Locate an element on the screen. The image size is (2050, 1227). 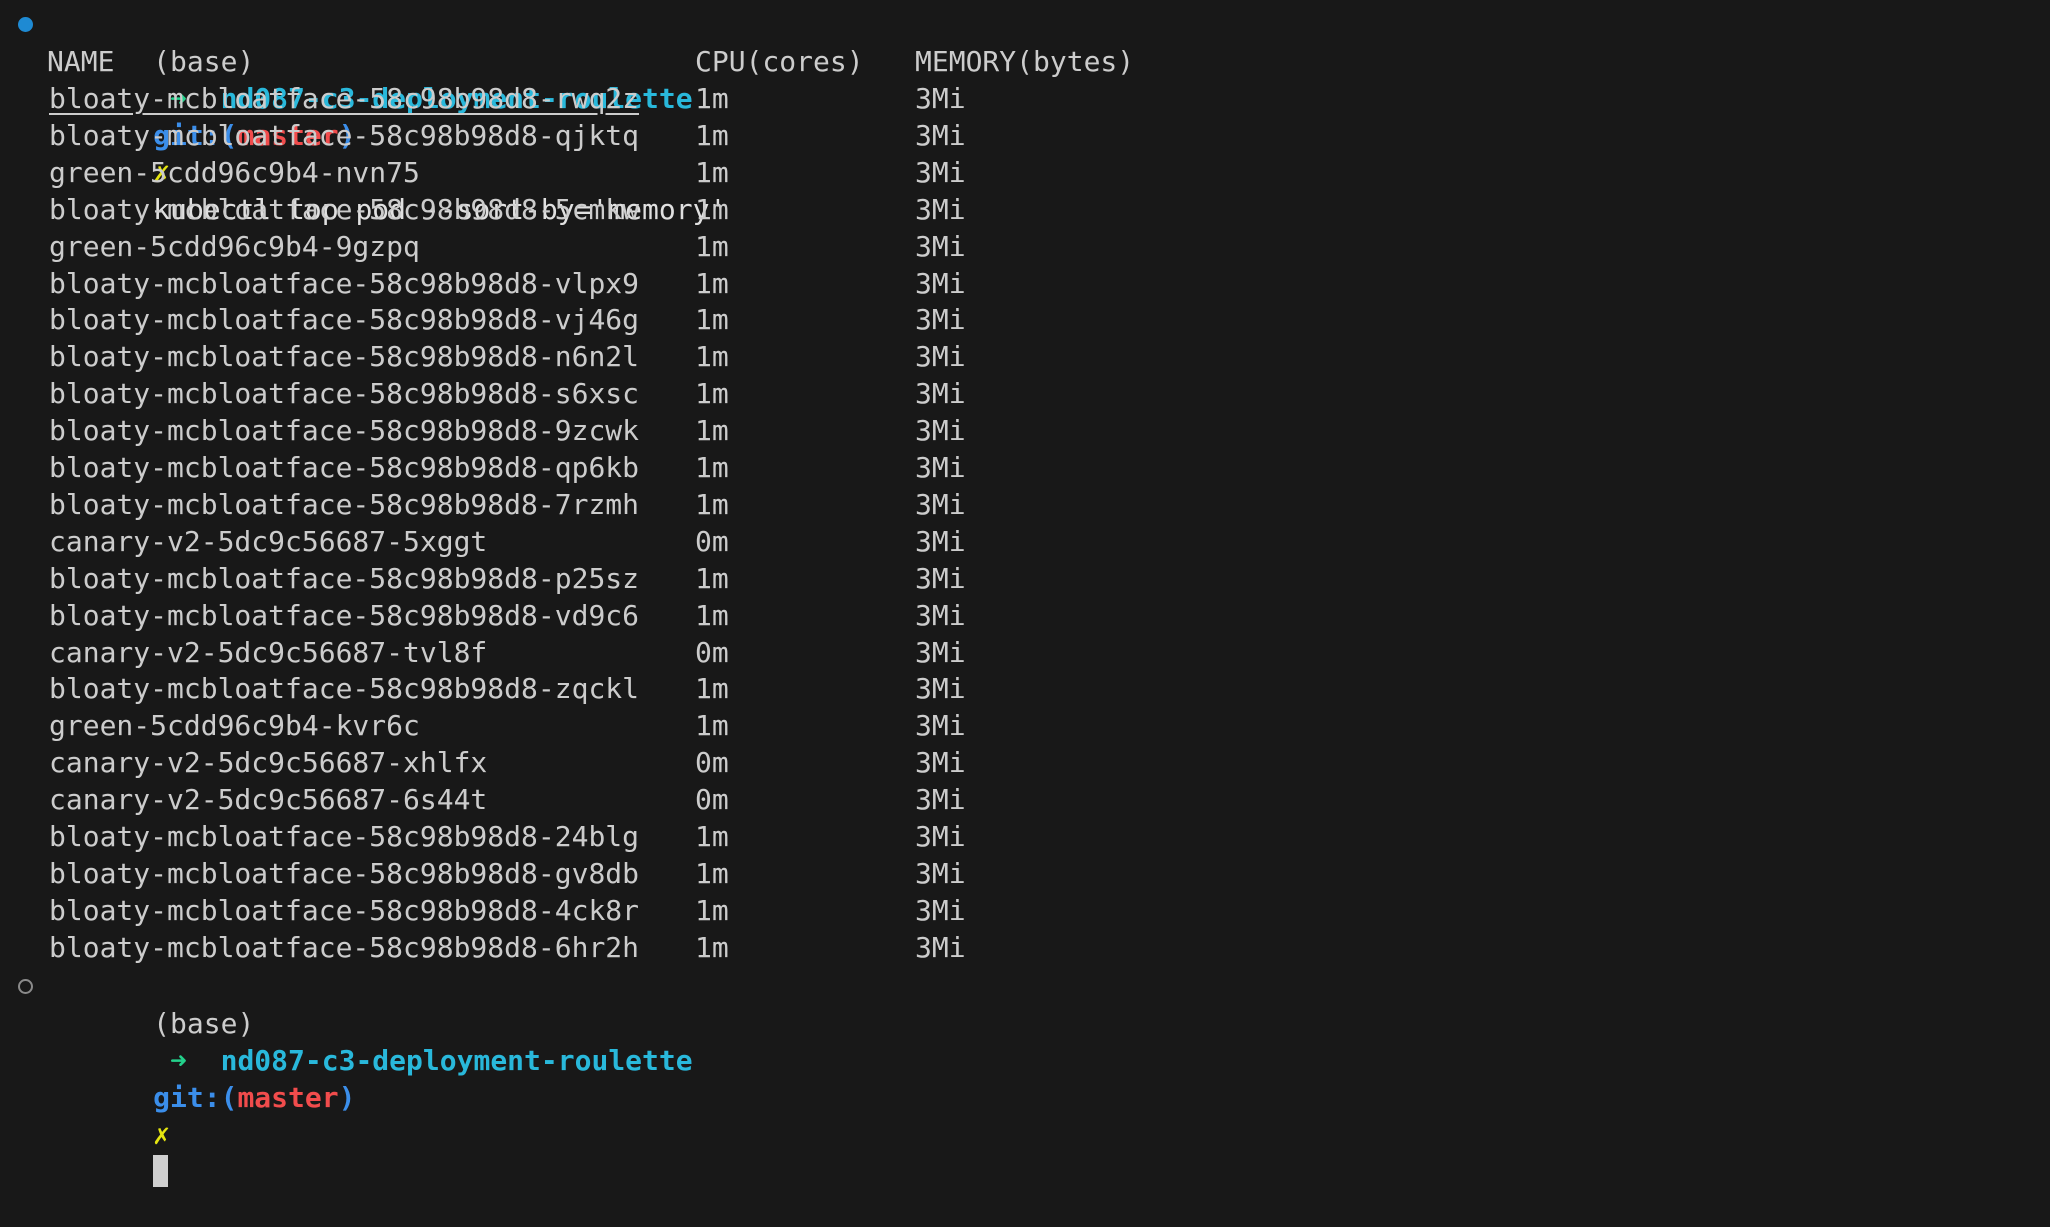
git-label: git:( is located at coordinates (195, 1097).